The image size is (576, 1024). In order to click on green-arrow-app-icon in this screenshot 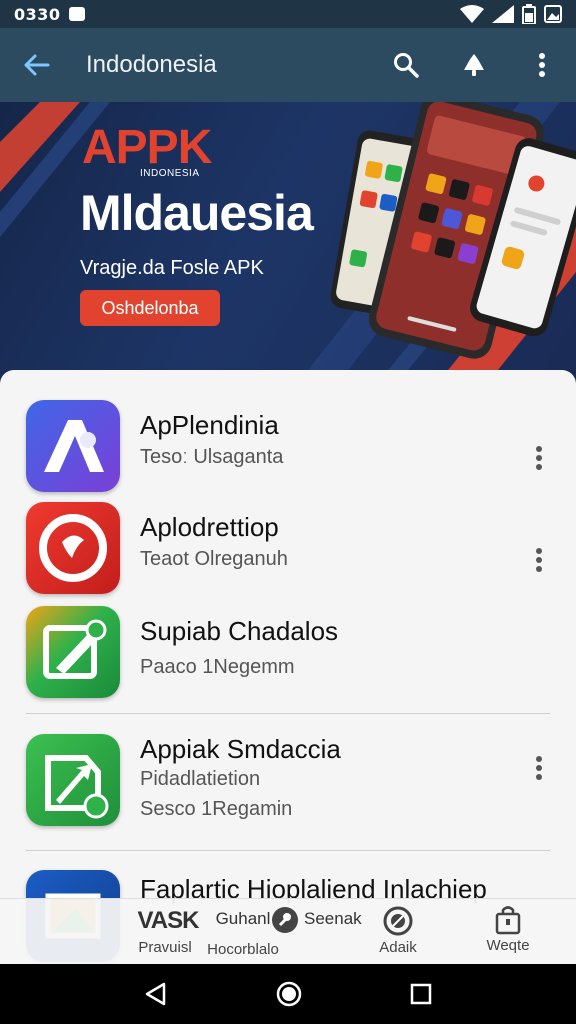, I will do `click(73, 780)`.